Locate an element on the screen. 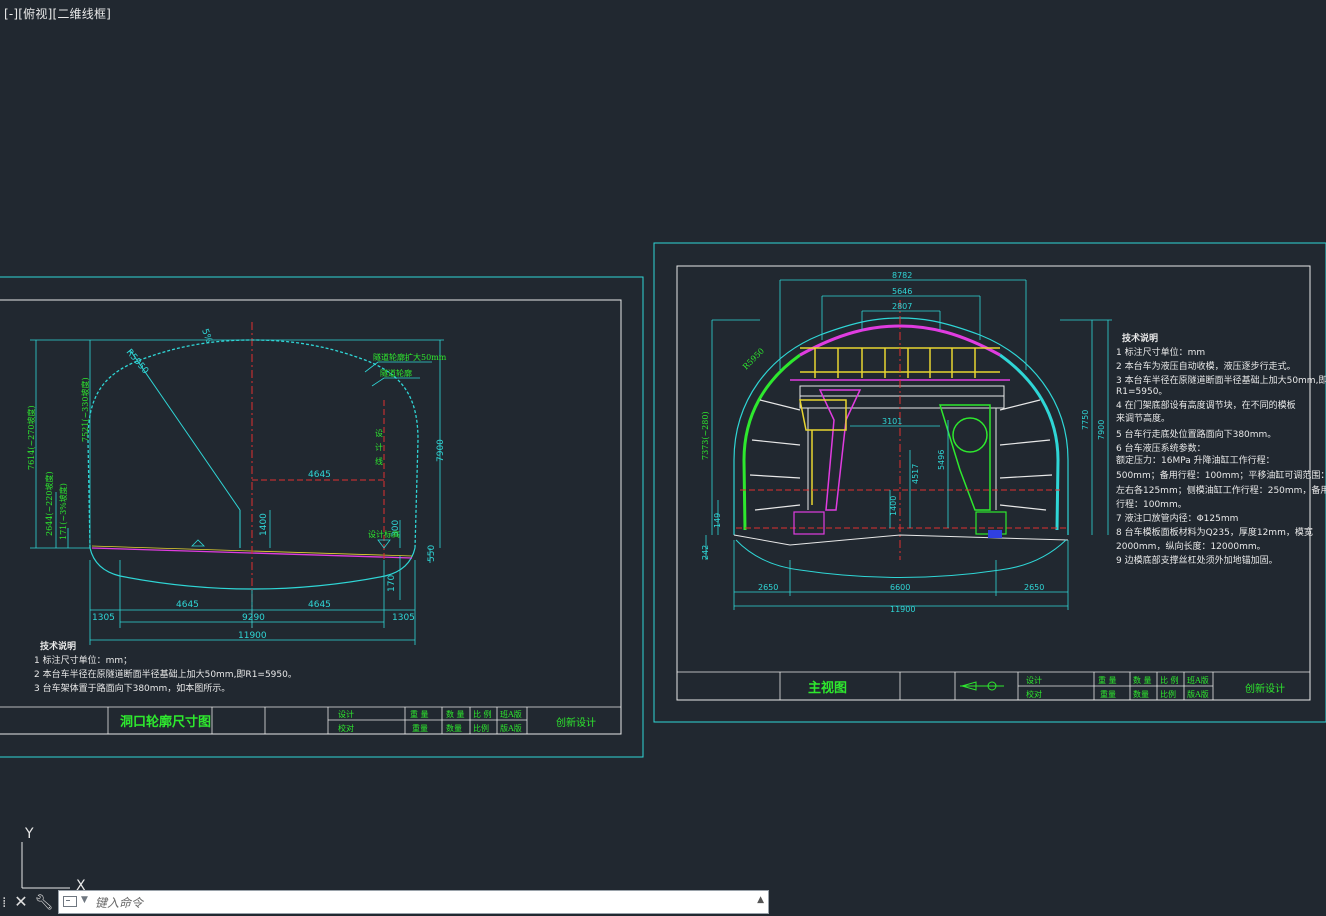 Image resolution: width=1326 pixels, height=916 pixels. right-dim-7900: 7900 is located at coordinates (1101, 430).